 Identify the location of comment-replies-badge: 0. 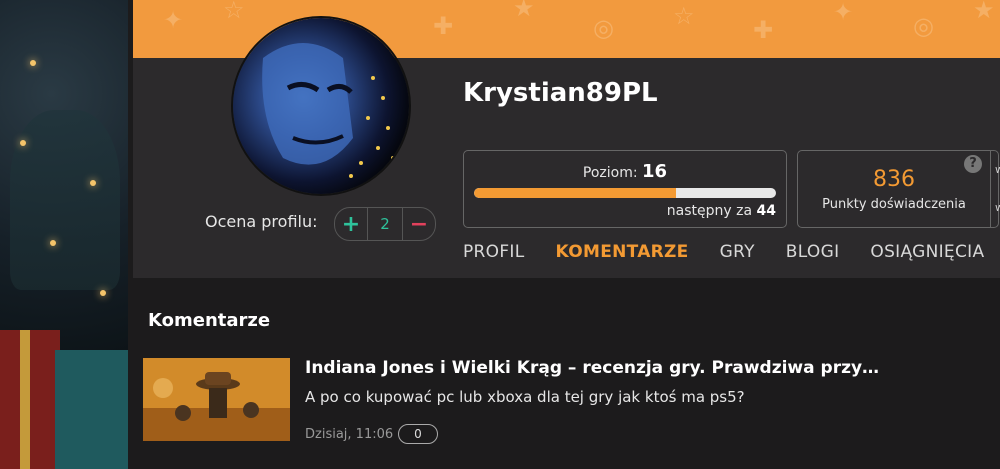
(418, 434).